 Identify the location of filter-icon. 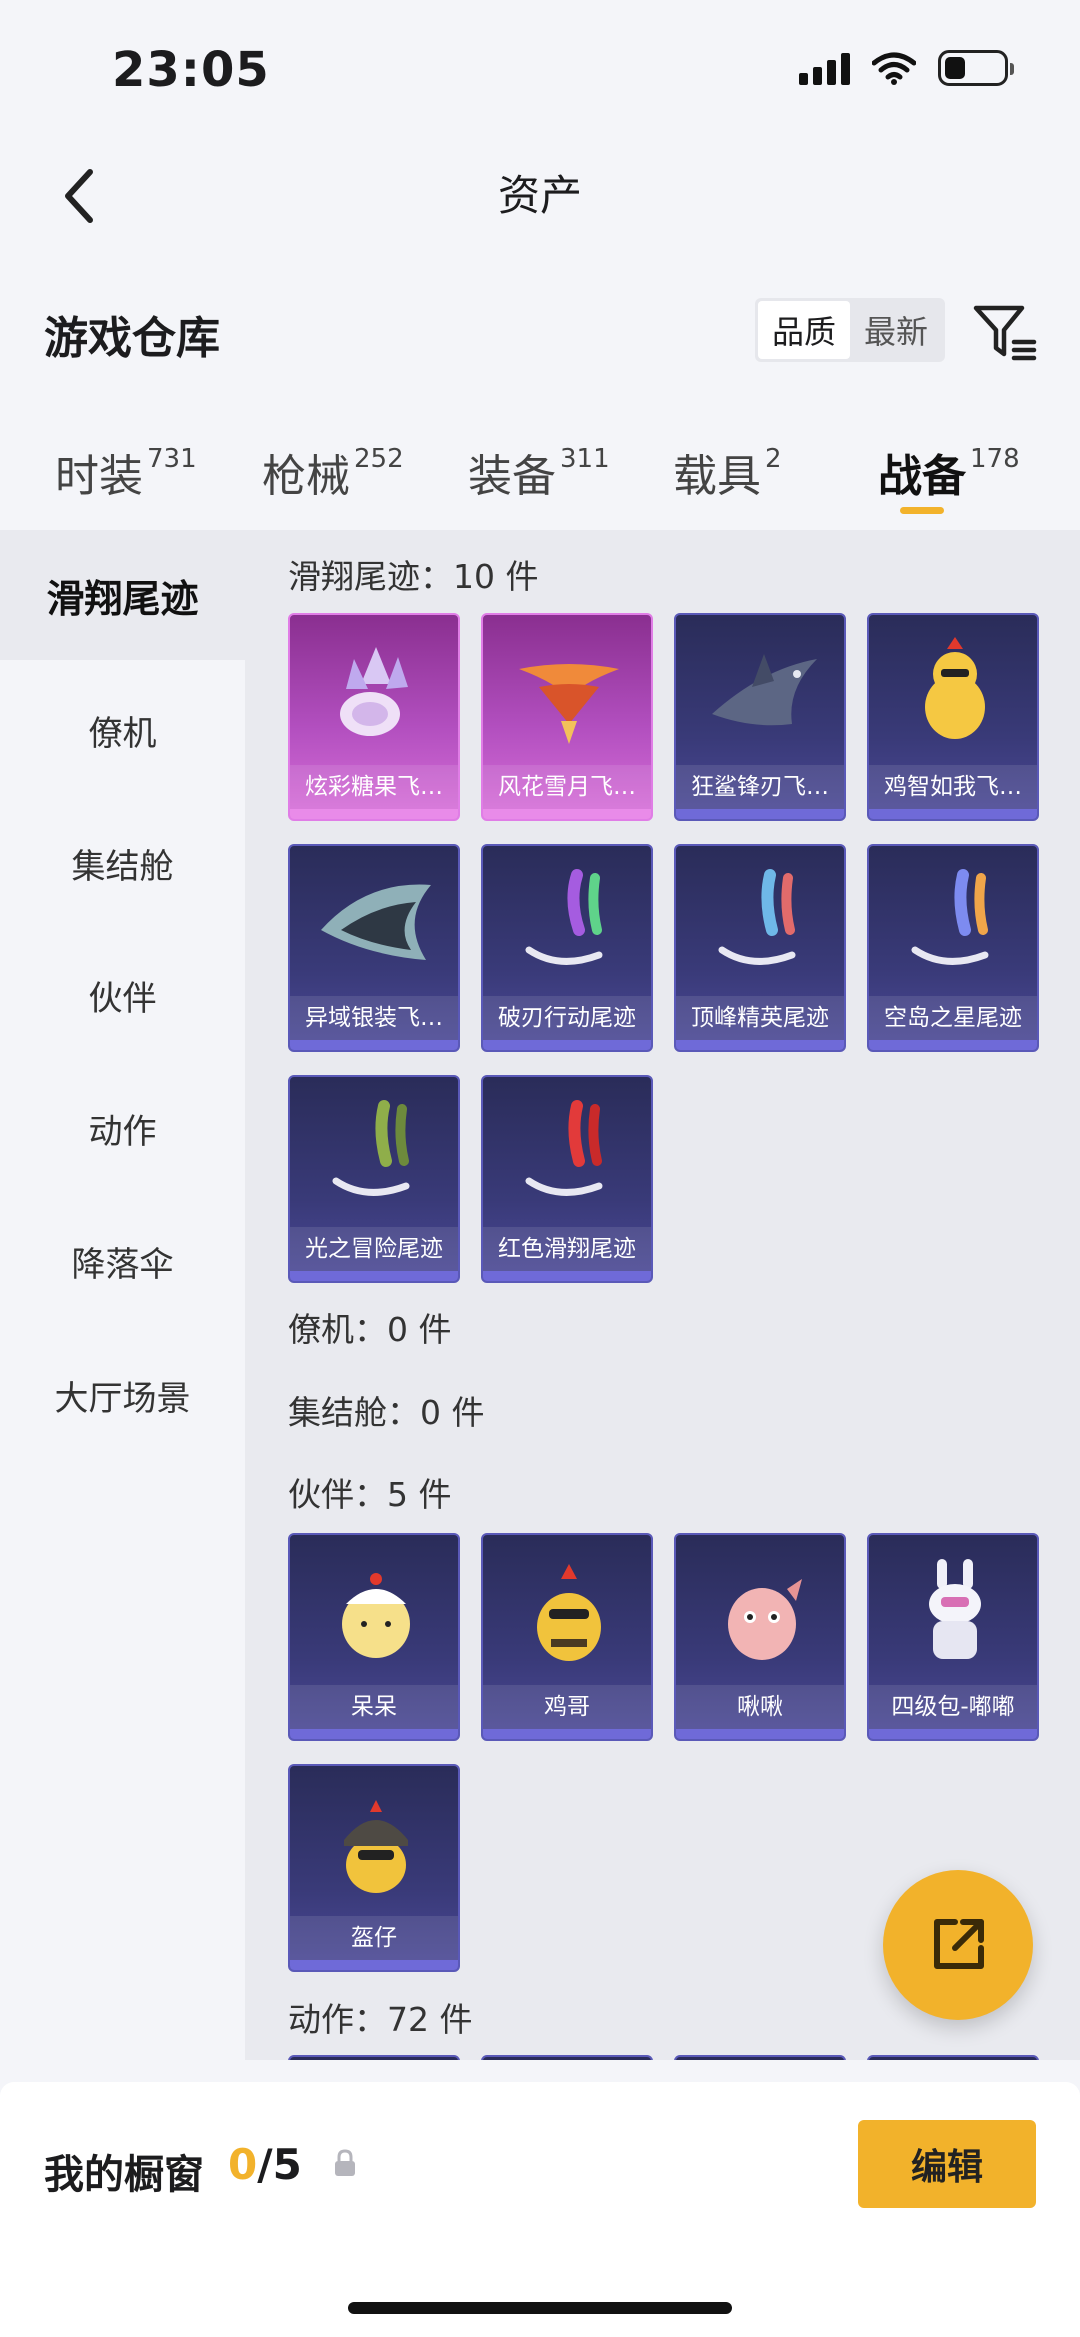
(1005, 333).